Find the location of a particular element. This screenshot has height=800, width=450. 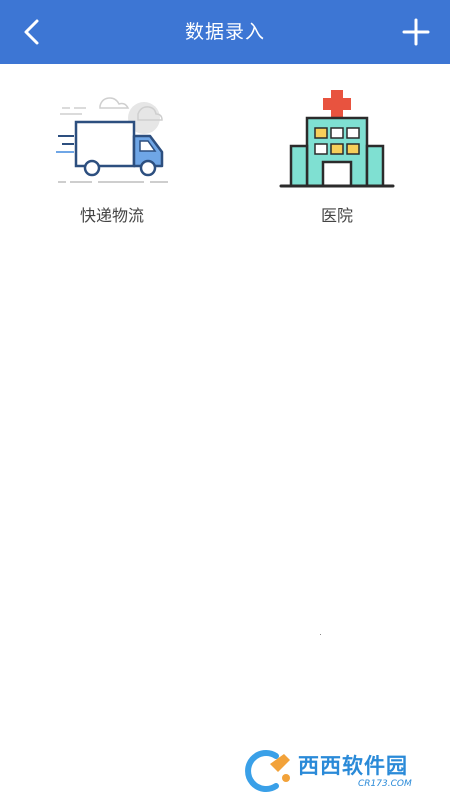

add-button is located at coordinates (416, 32).